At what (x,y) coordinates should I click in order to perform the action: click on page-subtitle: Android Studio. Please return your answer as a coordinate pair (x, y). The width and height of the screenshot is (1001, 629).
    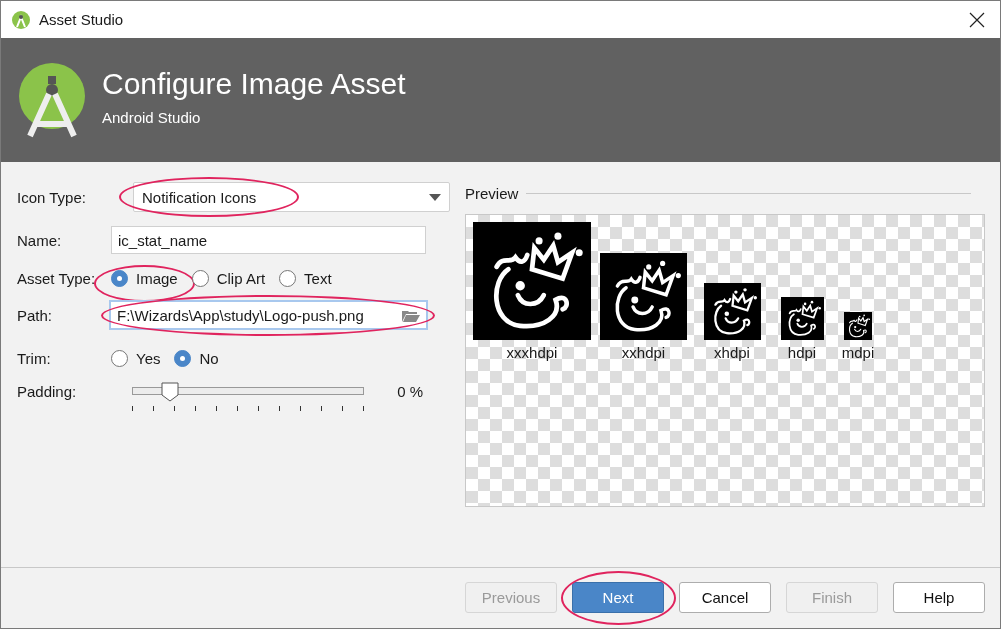
    Looking at the image, I should click on (152, 117).